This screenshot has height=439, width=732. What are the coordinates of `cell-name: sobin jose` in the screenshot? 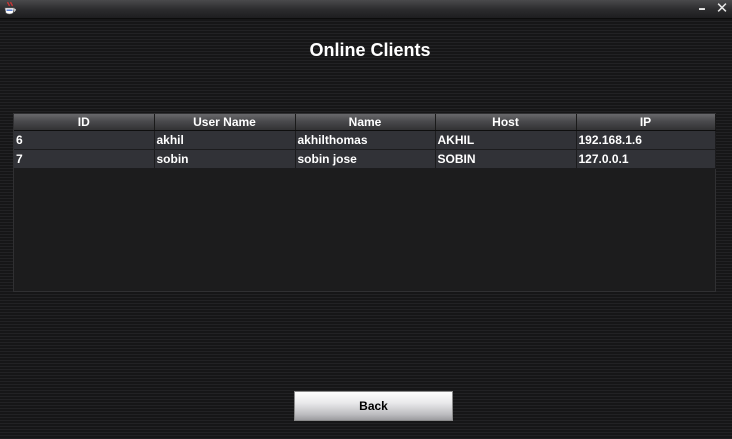 It's located at (365, 159).